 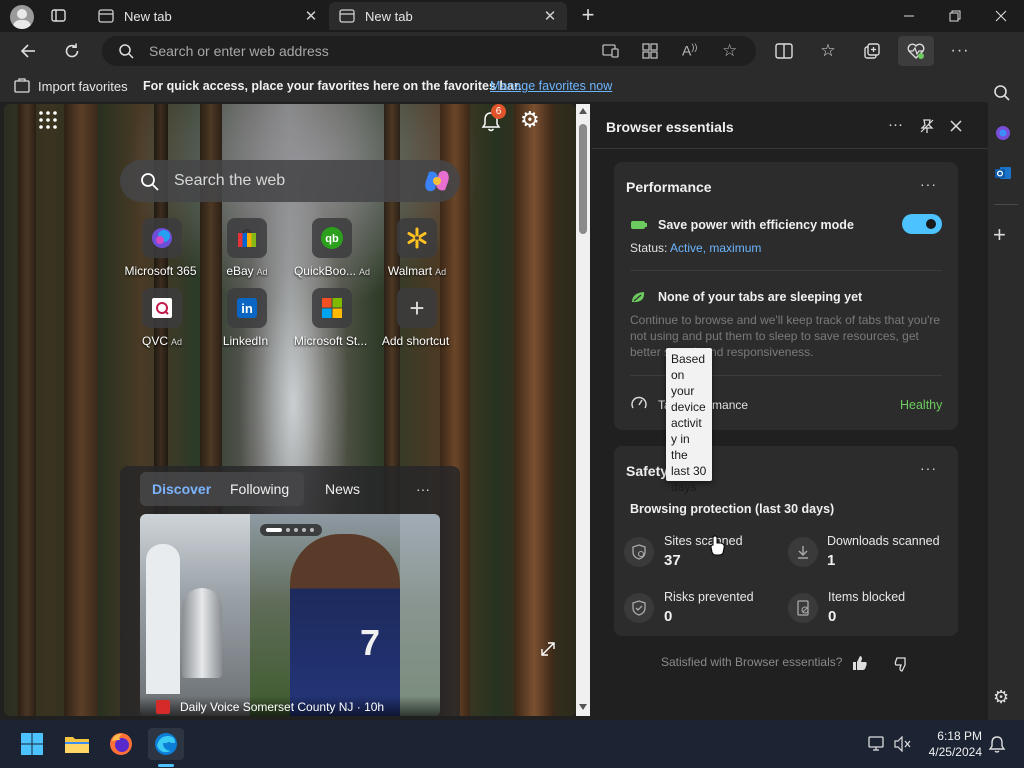 I want to click on favorite-star-icon: ☆, so click(x=729, y=51).